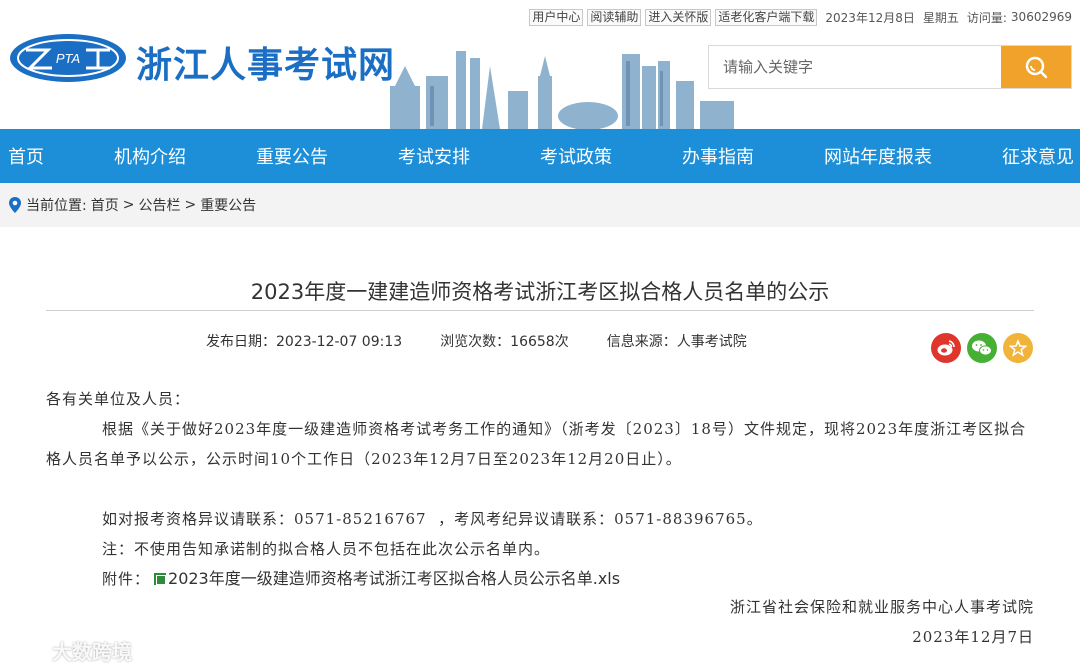 The width and height of the screenshot is (1080, 671). What do you see at coordinates (326, 549) in the screenshot?
I see `note-paragraph: 注：不使用告知承诺制的拟合格人员不包括在此次公示名单内。` at bounding box center [326, 549].